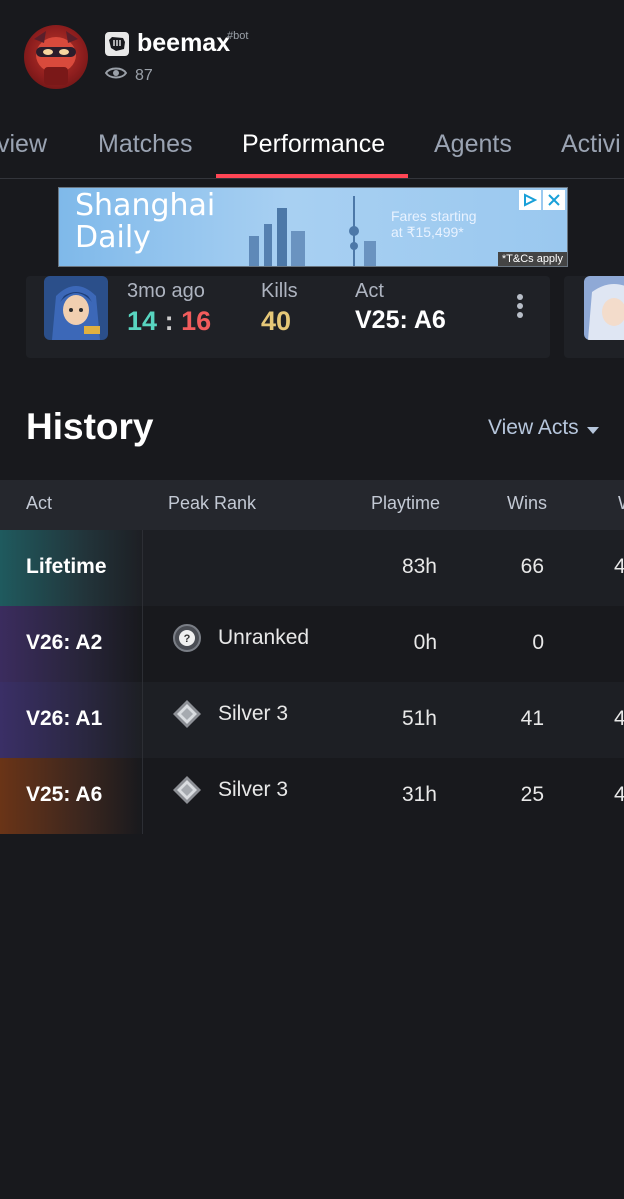 The height and width of the screenshot is (1199, 624). Describe the element at coordinates (39, 503) in the screenshot. I see `col-act: Act` at that location.